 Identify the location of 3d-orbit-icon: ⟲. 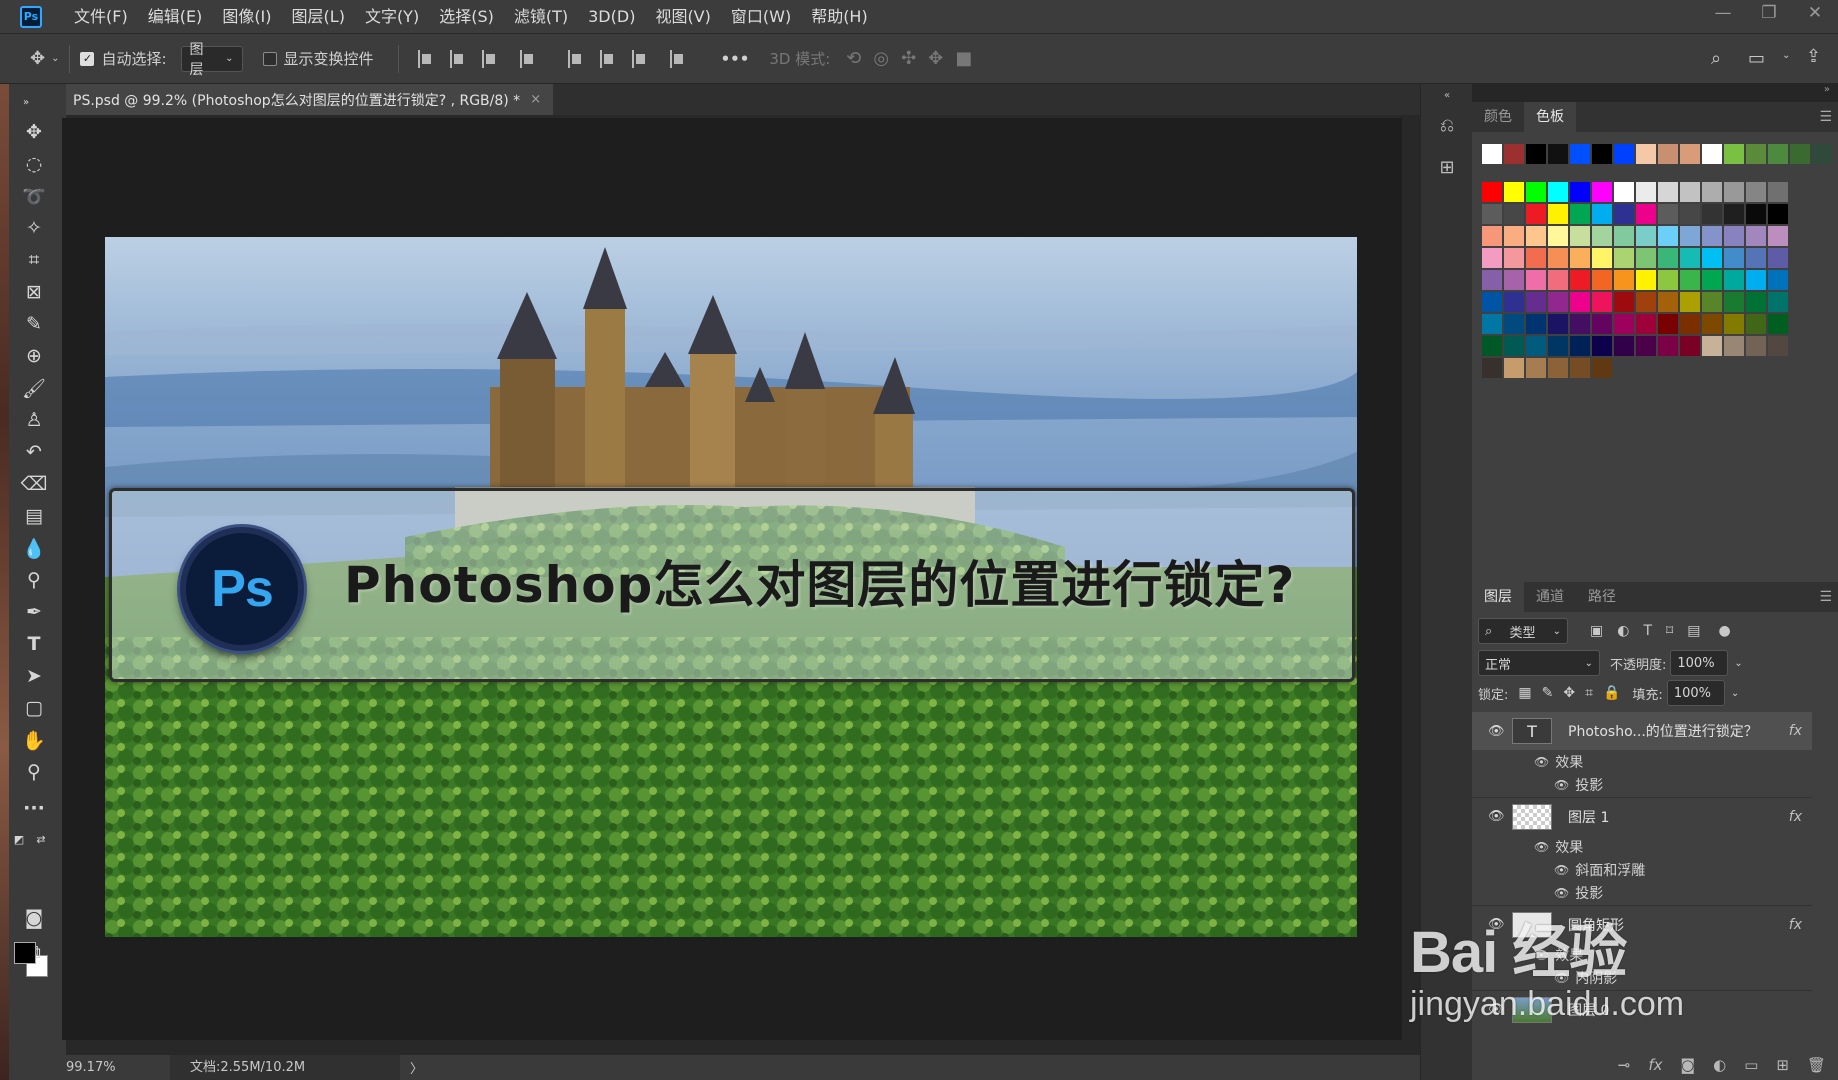
(853, 58).